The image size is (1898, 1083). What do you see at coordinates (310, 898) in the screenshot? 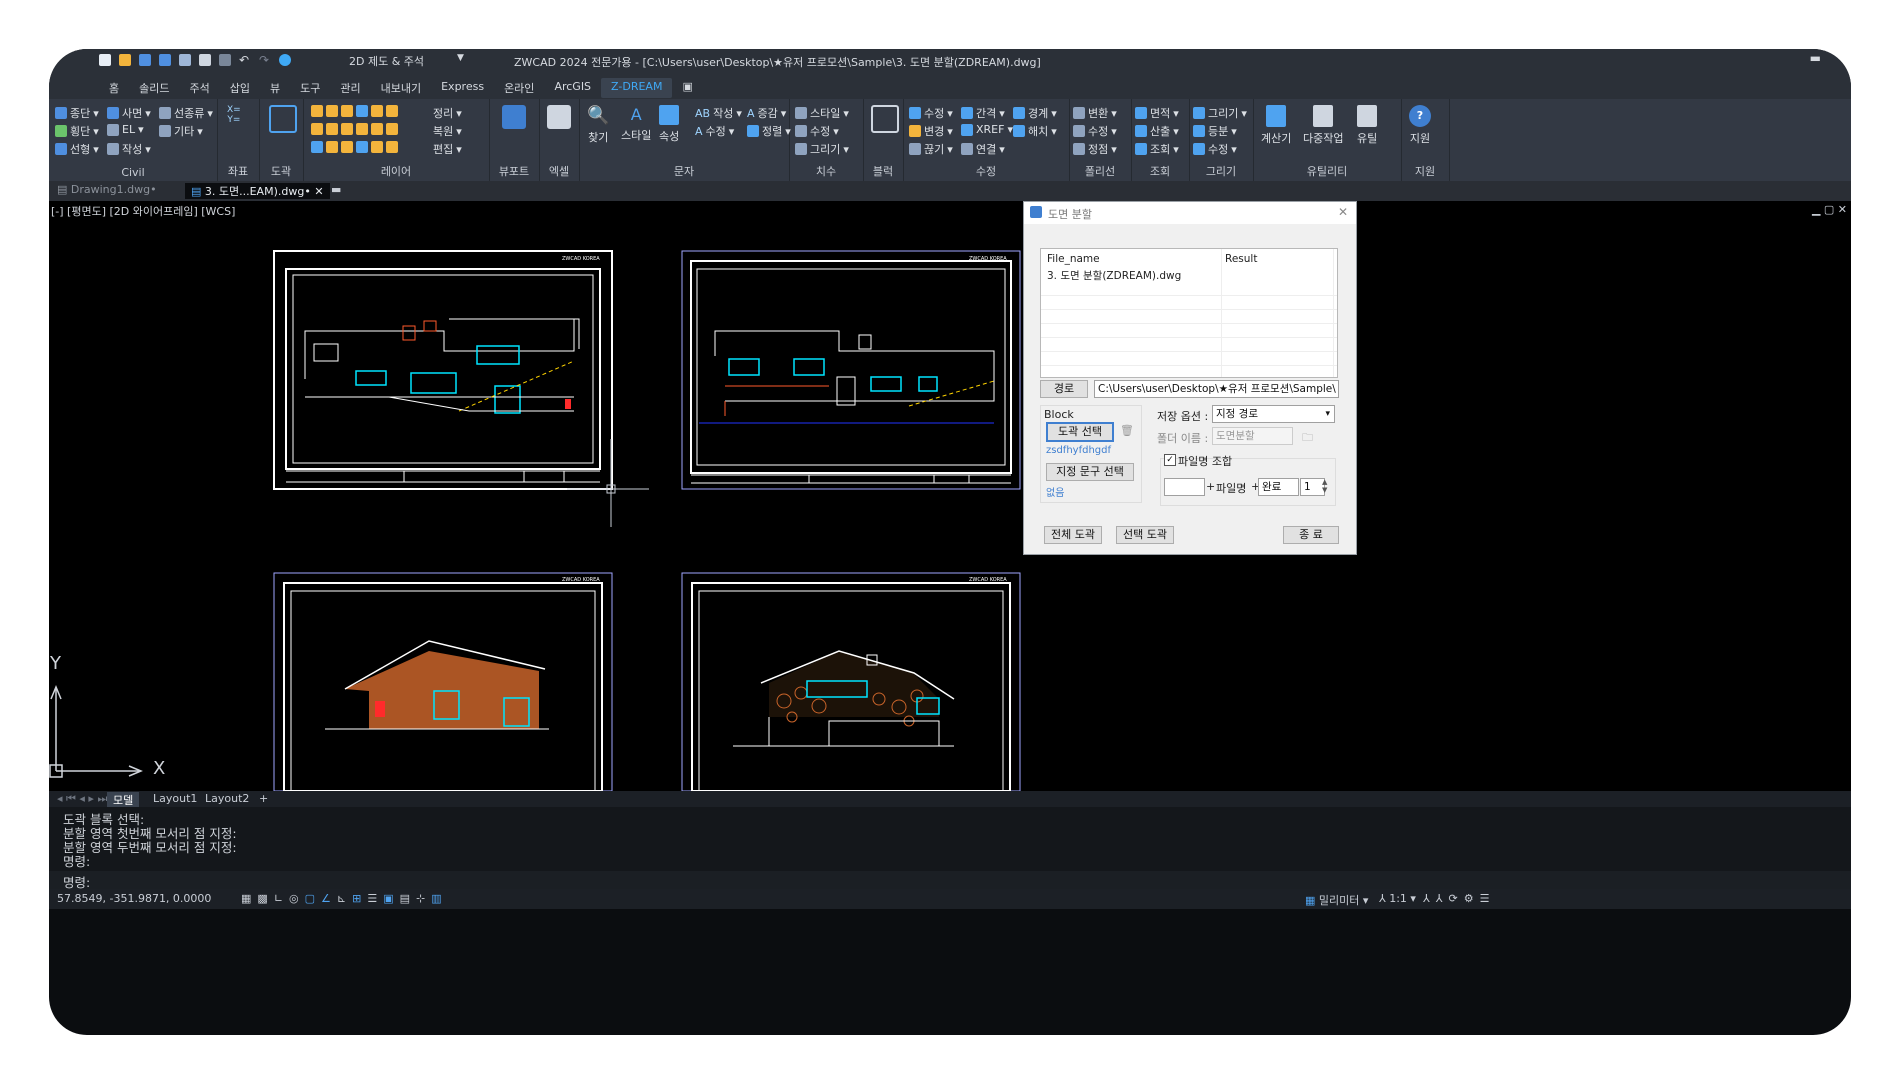
I see `osnap-toggle-icon: ▢` at bounding box center [310, 898].